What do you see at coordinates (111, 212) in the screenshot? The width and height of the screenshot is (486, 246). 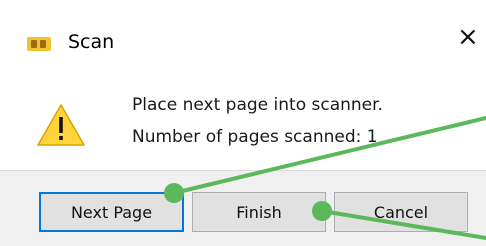 I see `next-page-button: Next Page` at bounding box center [111, 212].